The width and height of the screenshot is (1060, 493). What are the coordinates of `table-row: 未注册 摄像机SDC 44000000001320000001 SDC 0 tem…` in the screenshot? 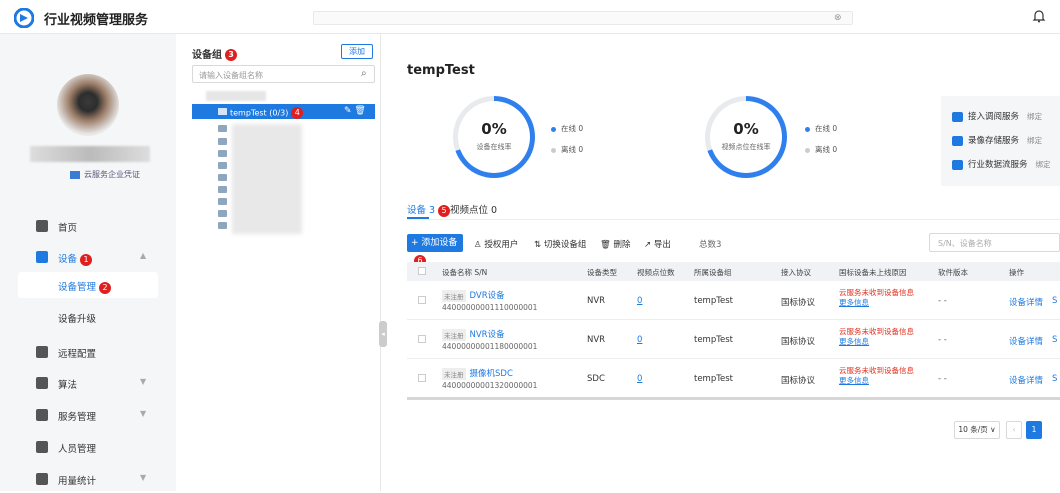 It's located at (733, 378).